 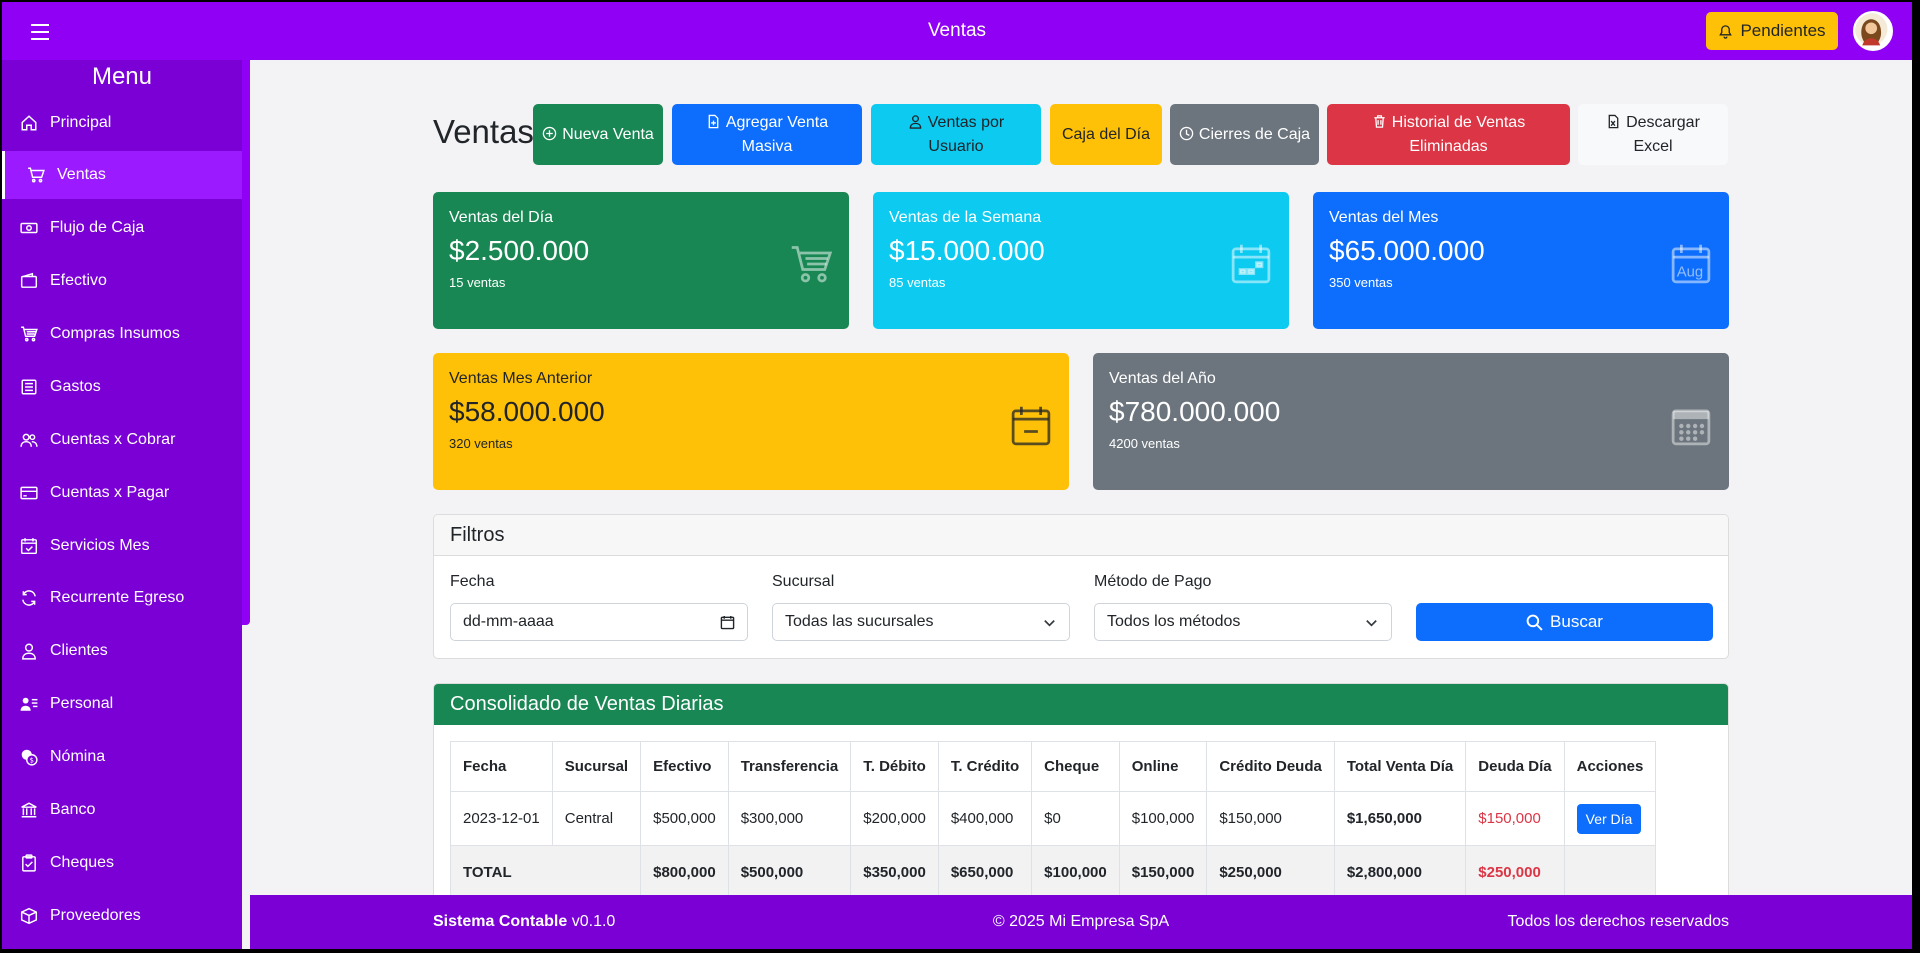 What do you see at coordinates (246, 342) in the screenshot?
I see `sidebar-scrollbar` at bounding box center [246, 342].